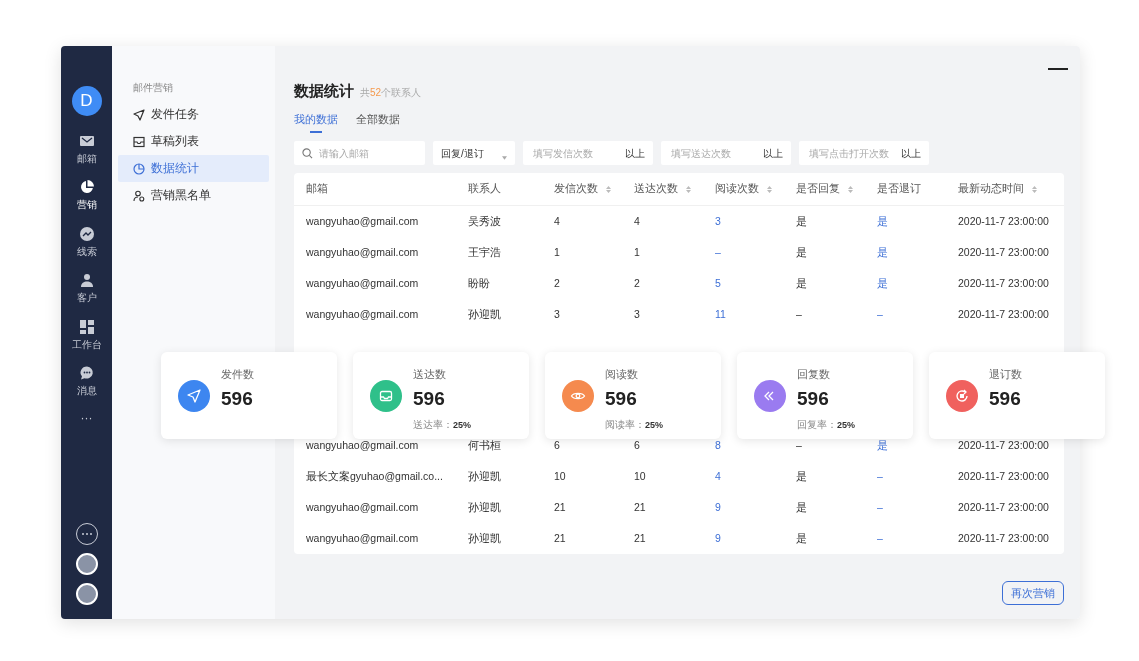 The image size is (1139, 661). Describe the element at coordinates (755, 445) in the screenshot. I see `table-link: 8` at that location.